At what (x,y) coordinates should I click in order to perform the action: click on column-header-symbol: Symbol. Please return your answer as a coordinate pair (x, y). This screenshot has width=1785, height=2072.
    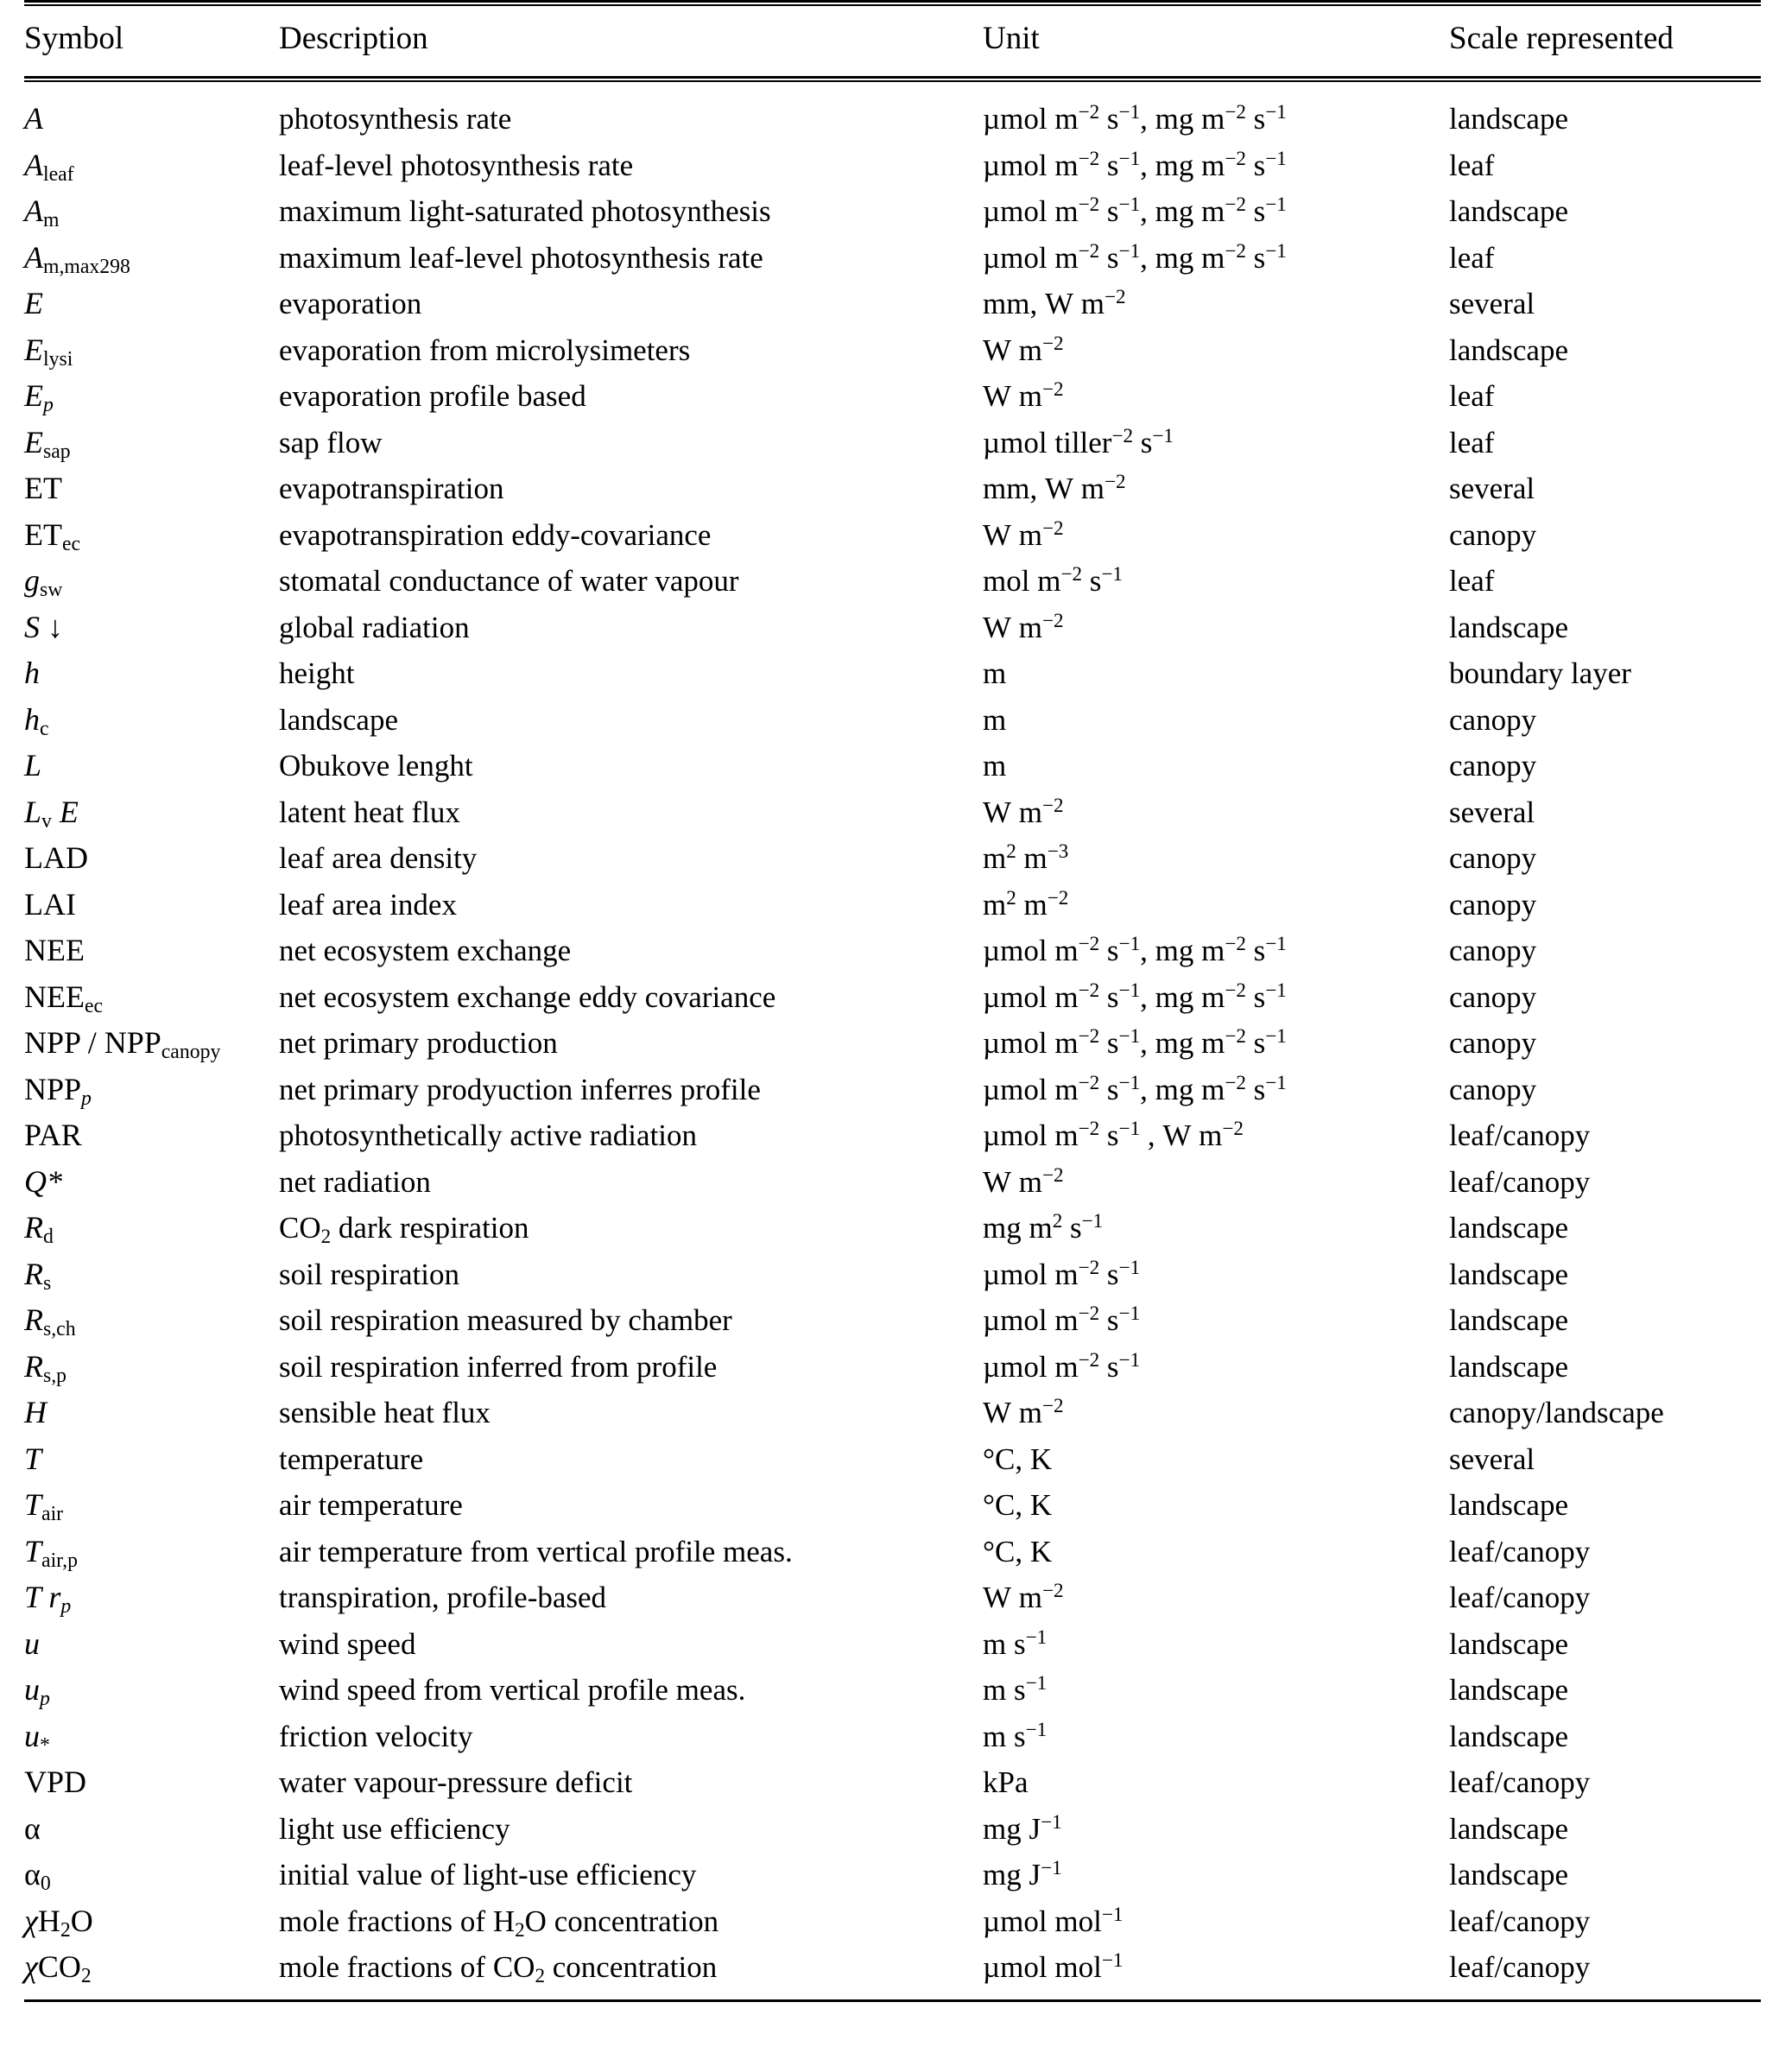
    Looking at the image, I should click on (74, 39).